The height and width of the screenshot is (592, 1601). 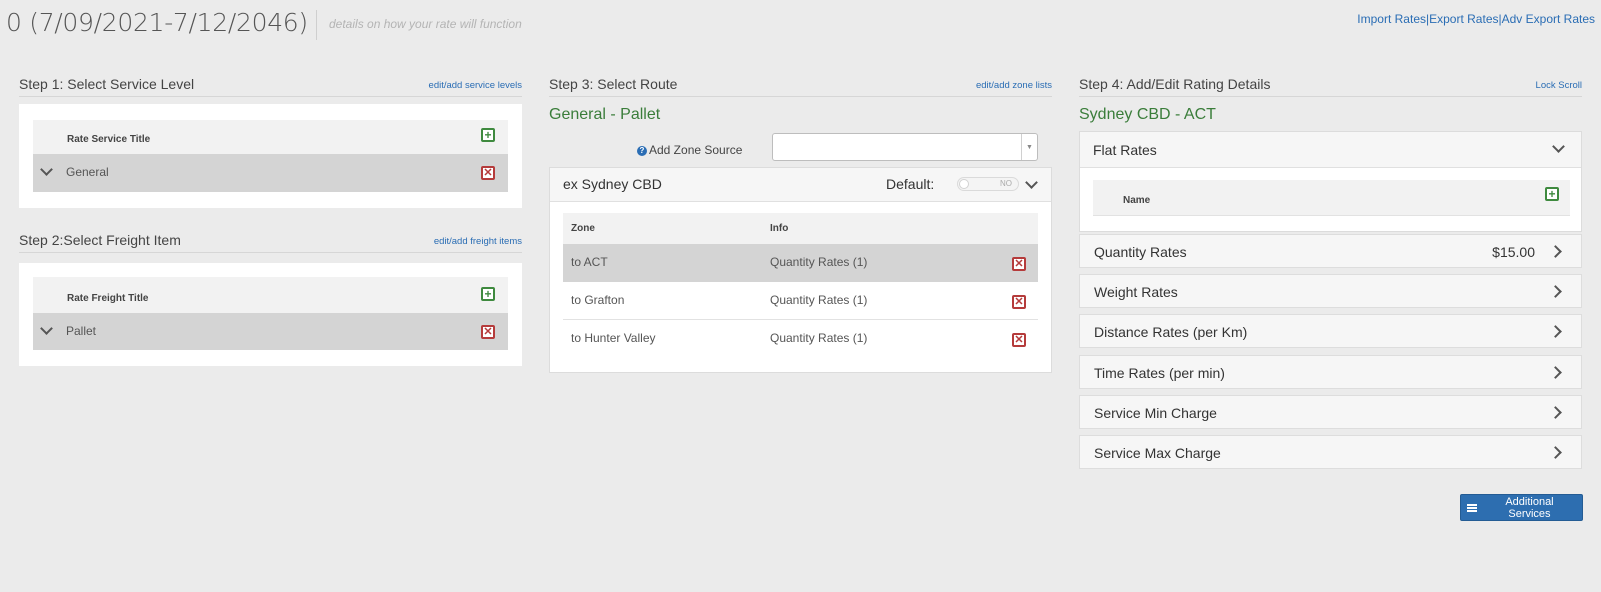 I want to click on export-rates-link: Export Rates, so click(x=1463, y=19).